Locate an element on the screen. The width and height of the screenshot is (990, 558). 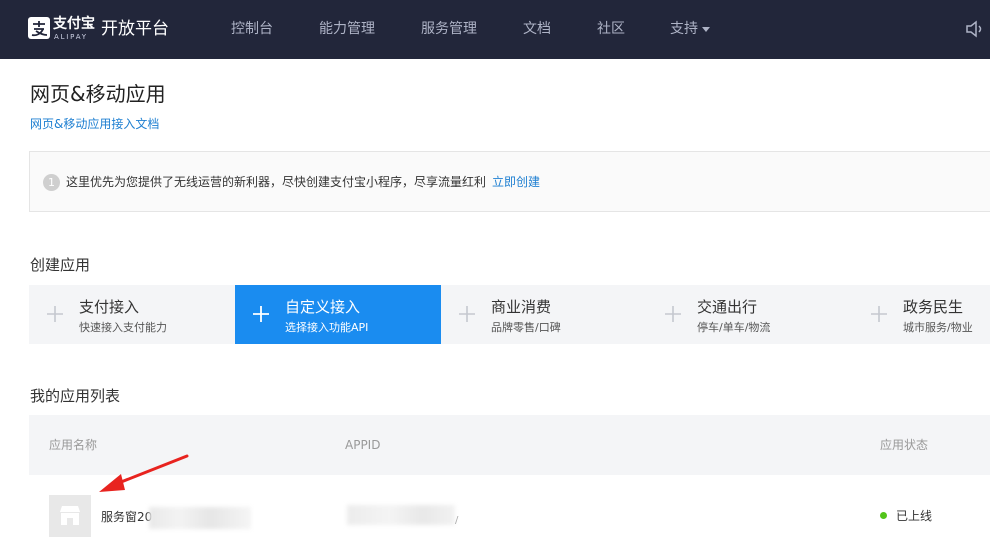
chevron-down-icon is located at coordinates (706, 29).